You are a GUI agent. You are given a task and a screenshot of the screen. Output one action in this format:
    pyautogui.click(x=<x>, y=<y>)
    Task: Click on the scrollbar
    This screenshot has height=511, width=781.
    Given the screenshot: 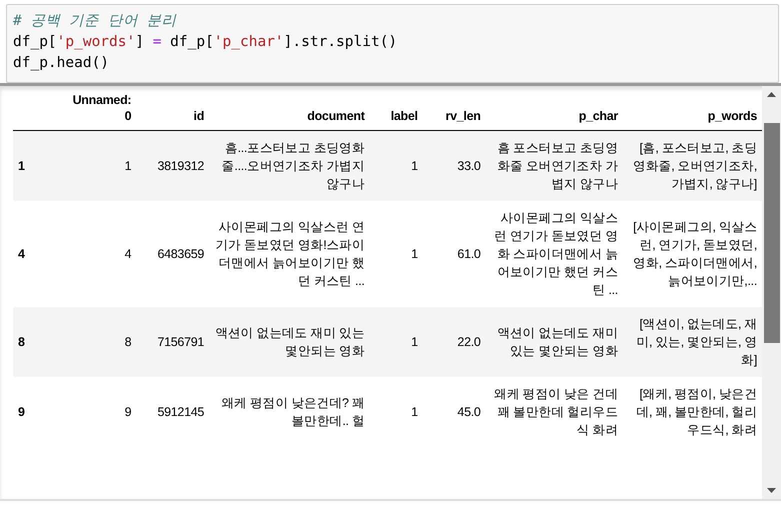 What is the action you would take?
    pyautogui.click(x=771, y=292)
    